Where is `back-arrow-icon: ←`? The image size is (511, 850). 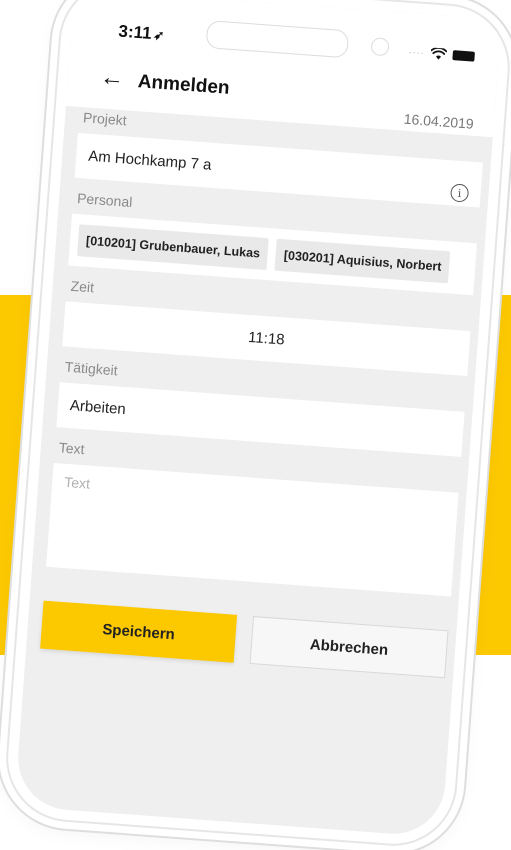 back-arrow-icon: ← is located at coordinates (112, 77).